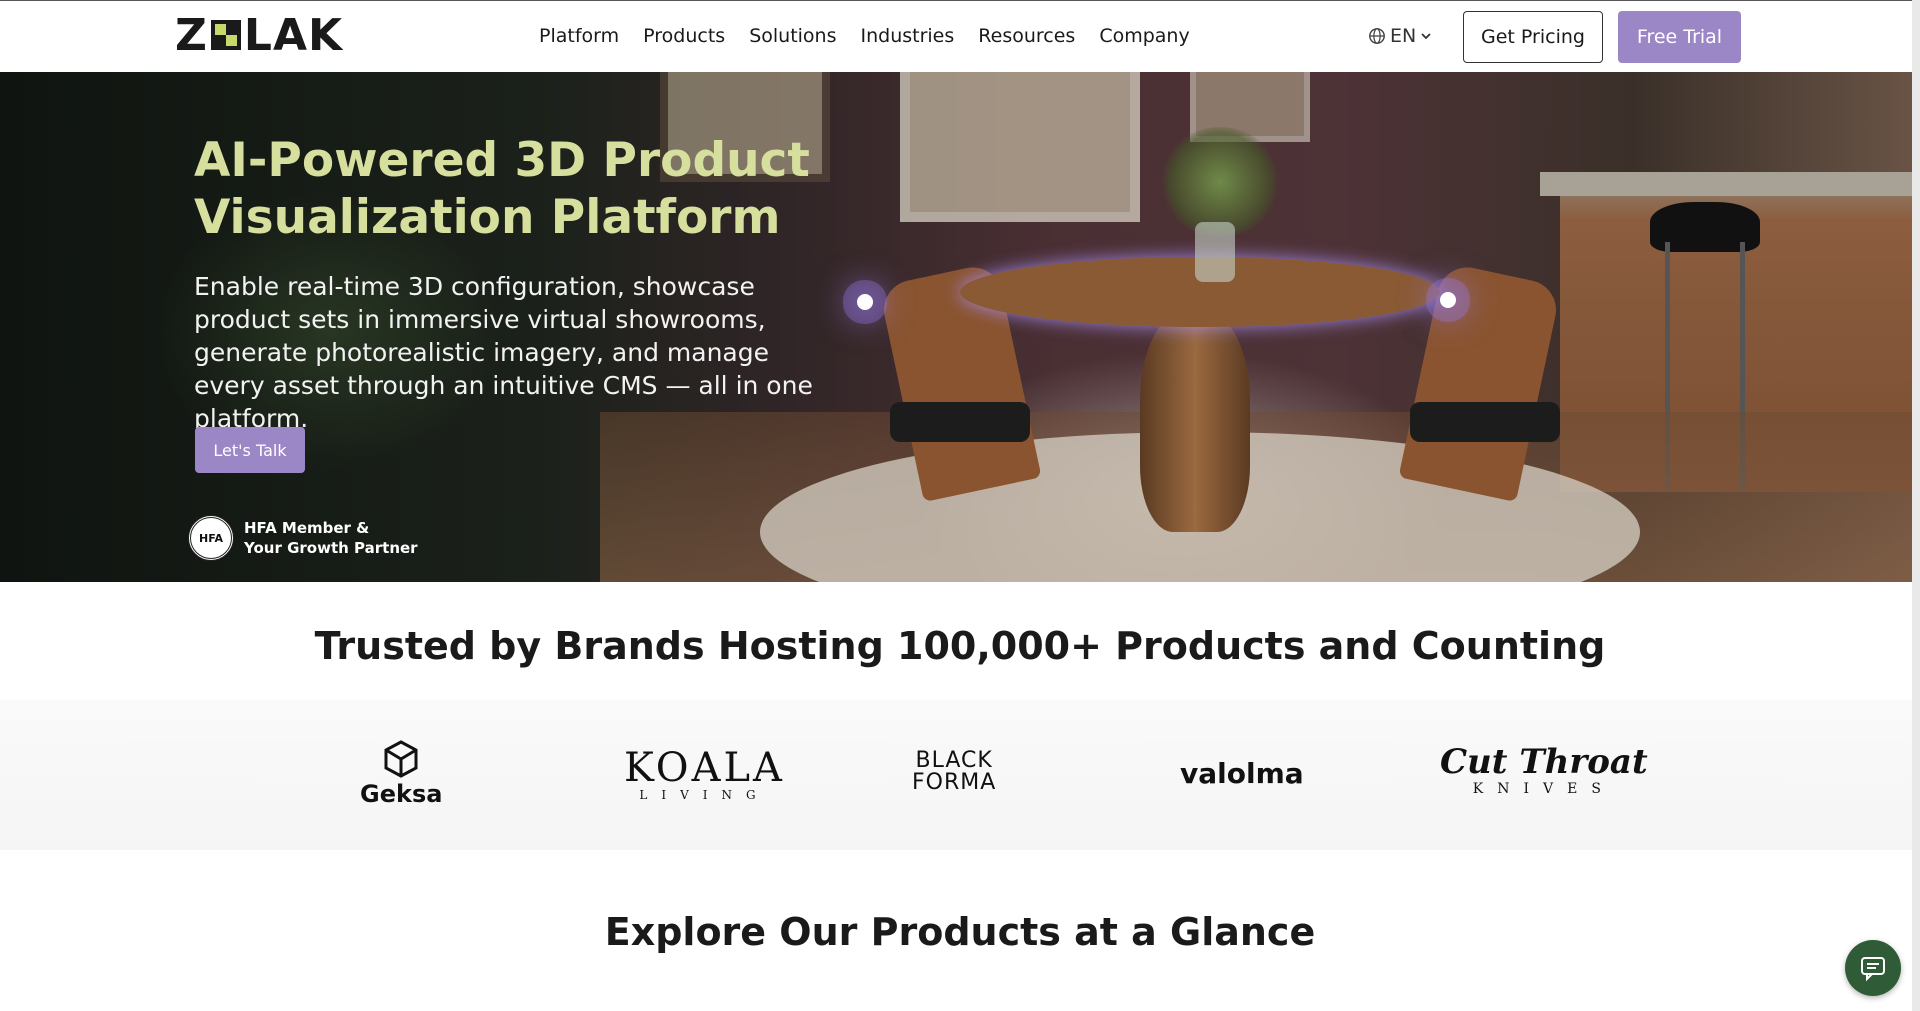 The width and height of the screenshot is (1920, 1011). Describe the element at coordinates (579, 36) in the screenshot. I see `menu-item-platform: Platform` at that location.